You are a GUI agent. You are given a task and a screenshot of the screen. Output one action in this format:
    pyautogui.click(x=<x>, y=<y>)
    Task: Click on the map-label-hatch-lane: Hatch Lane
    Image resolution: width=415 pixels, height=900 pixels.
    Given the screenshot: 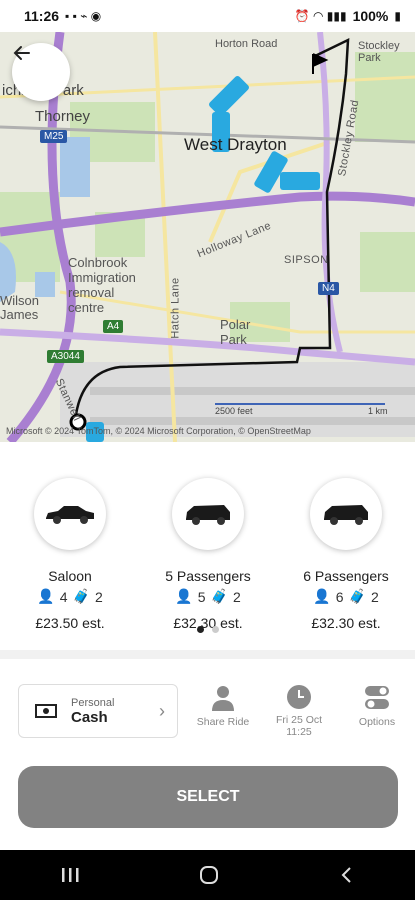 What is the action you would take?
    pyautogui.click(x=175, y=308)
    